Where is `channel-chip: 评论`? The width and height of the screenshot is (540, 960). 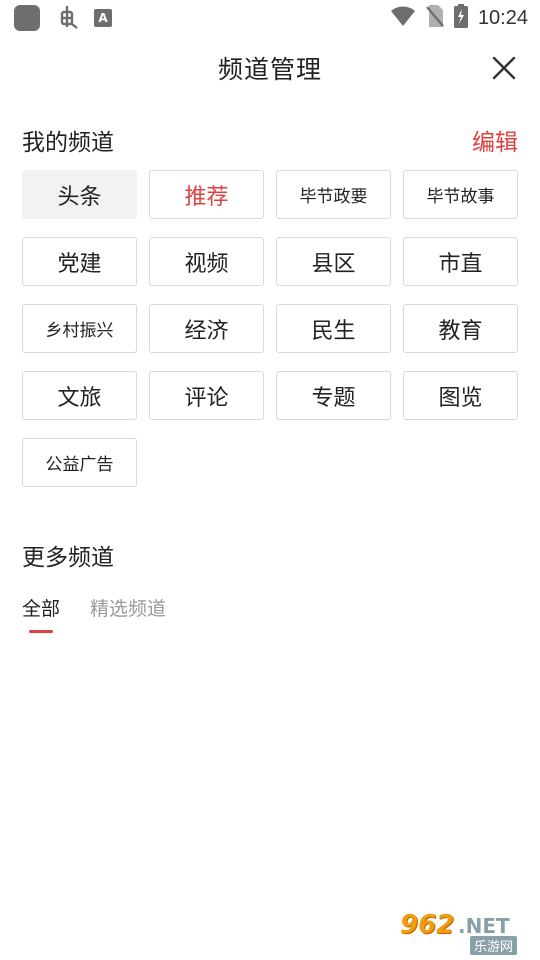 channel-chip: 评论 is located at coordinates (206, 395).